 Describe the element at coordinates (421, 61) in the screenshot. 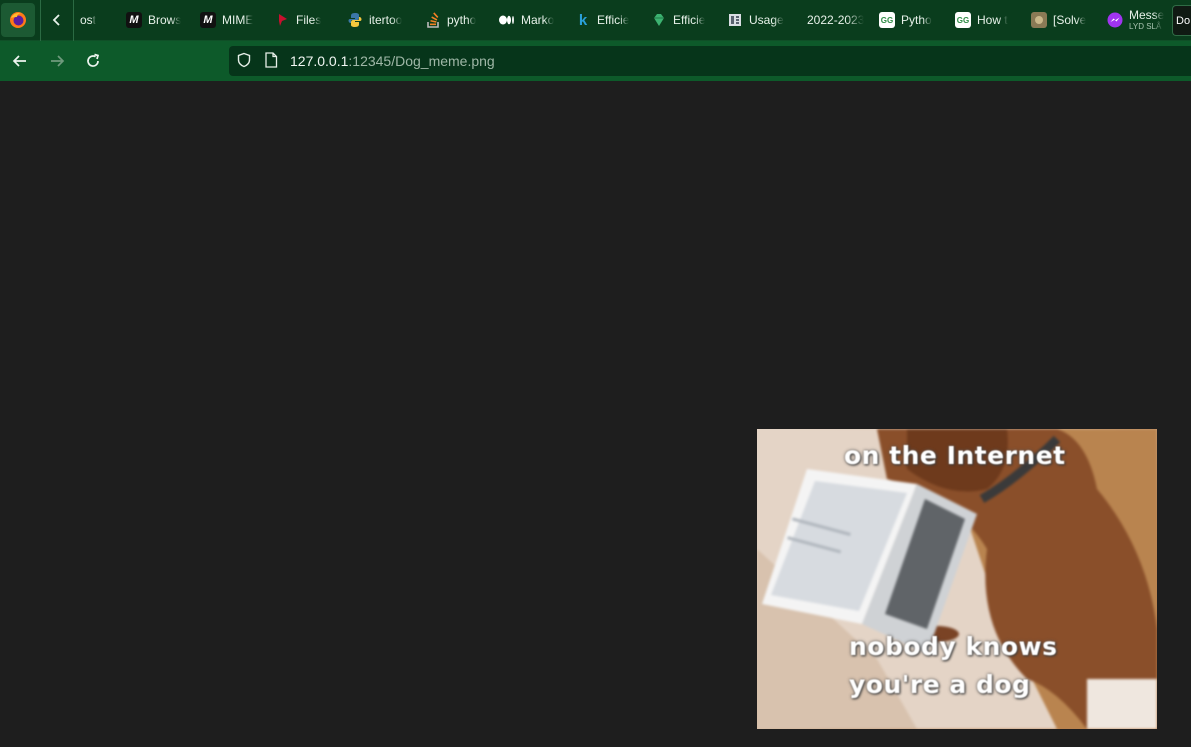

I see `url-path: :12345/Dog_meme.png` at that location.